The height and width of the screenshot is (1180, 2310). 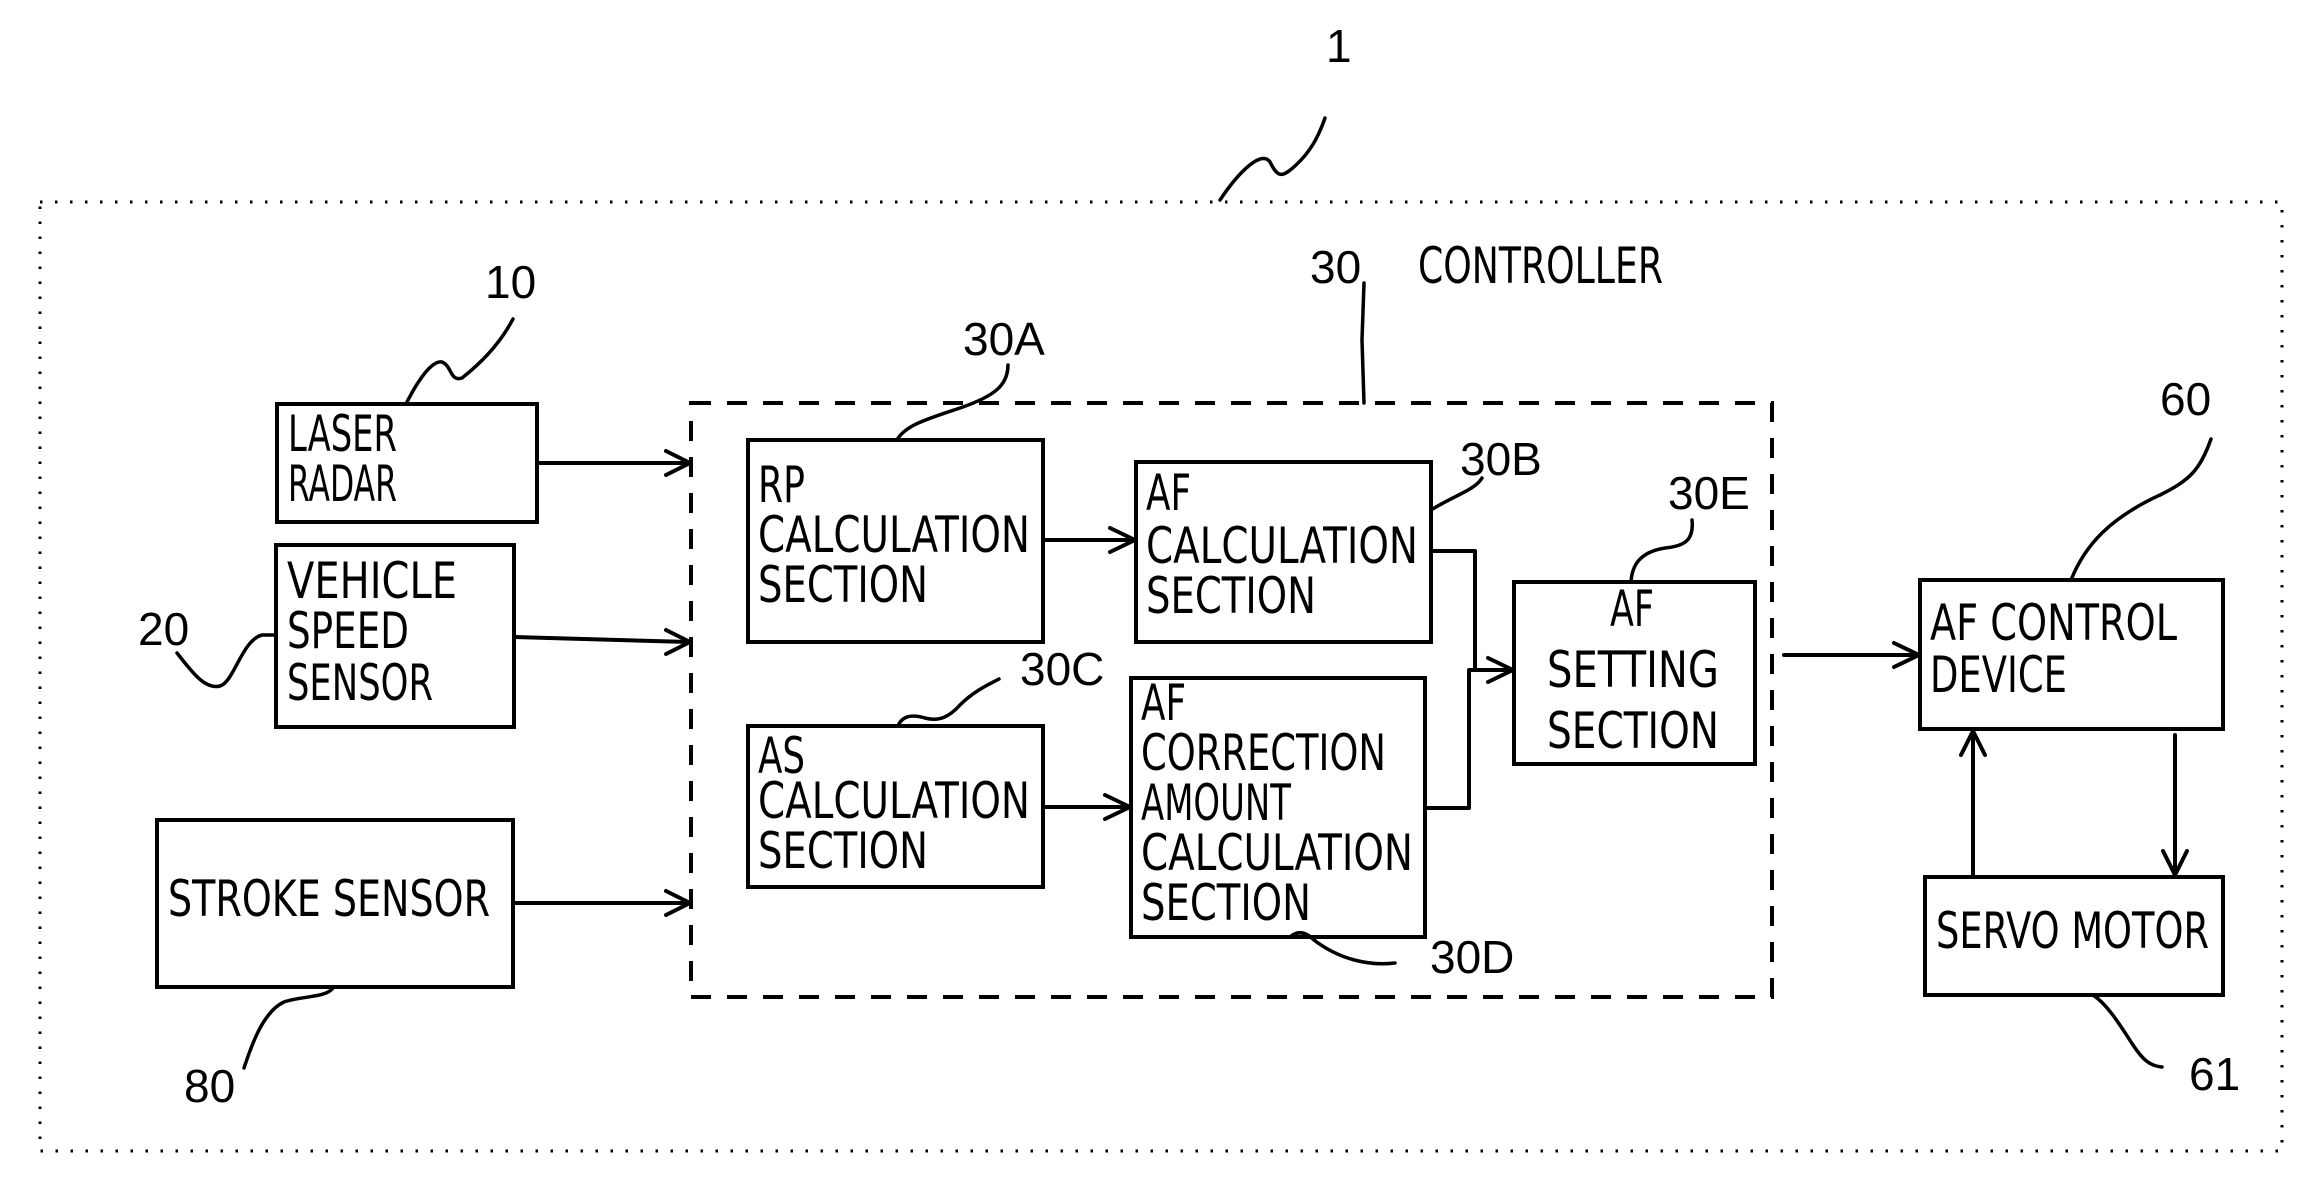 What do you see at coordinates (895, 806) in the screenshot?
I see `block-as-calculation-section: AS CALCULATION SECTION` at bounding box center [895, 806].